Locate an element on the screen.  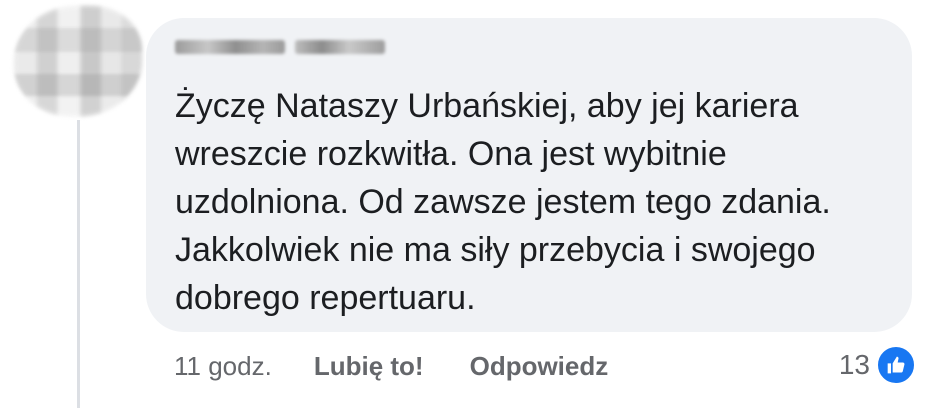
reactions-summary: 13 is located at coordinates (877, 365).